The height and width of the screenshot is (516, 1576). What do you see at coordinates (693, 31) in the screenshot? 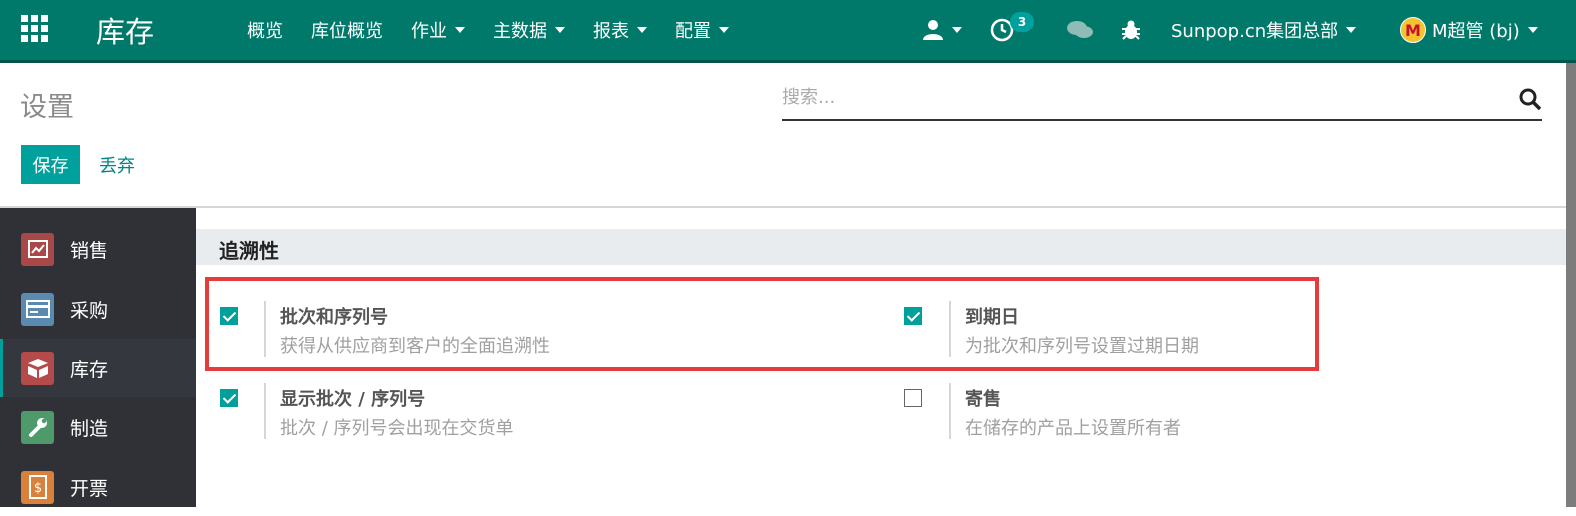
I see `menu-label: 配置` at bounding box center [693, 31].